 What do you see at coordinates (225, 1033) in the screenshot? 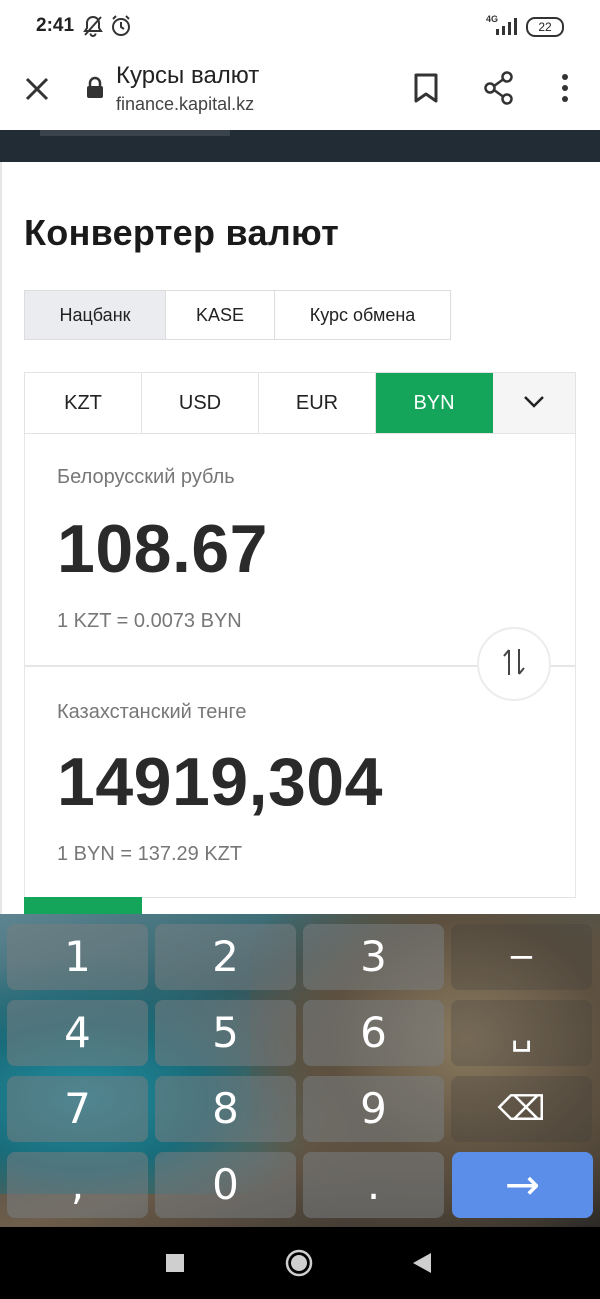
I see `key-5: 5` at bounding box center [225, 1033].